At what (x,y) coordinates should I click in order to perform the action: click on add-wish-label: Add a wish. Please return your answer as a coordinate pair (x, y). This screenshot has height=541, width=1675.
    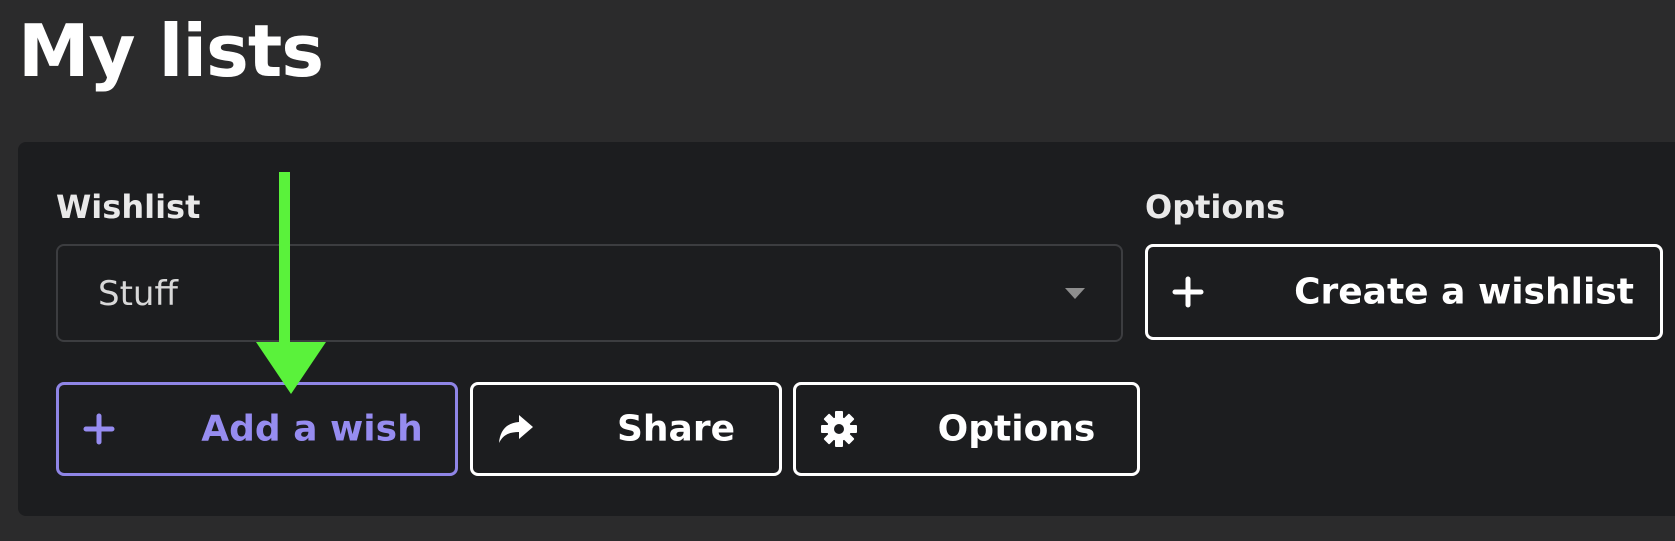
    Looking at the image, I should click on (312, 429).